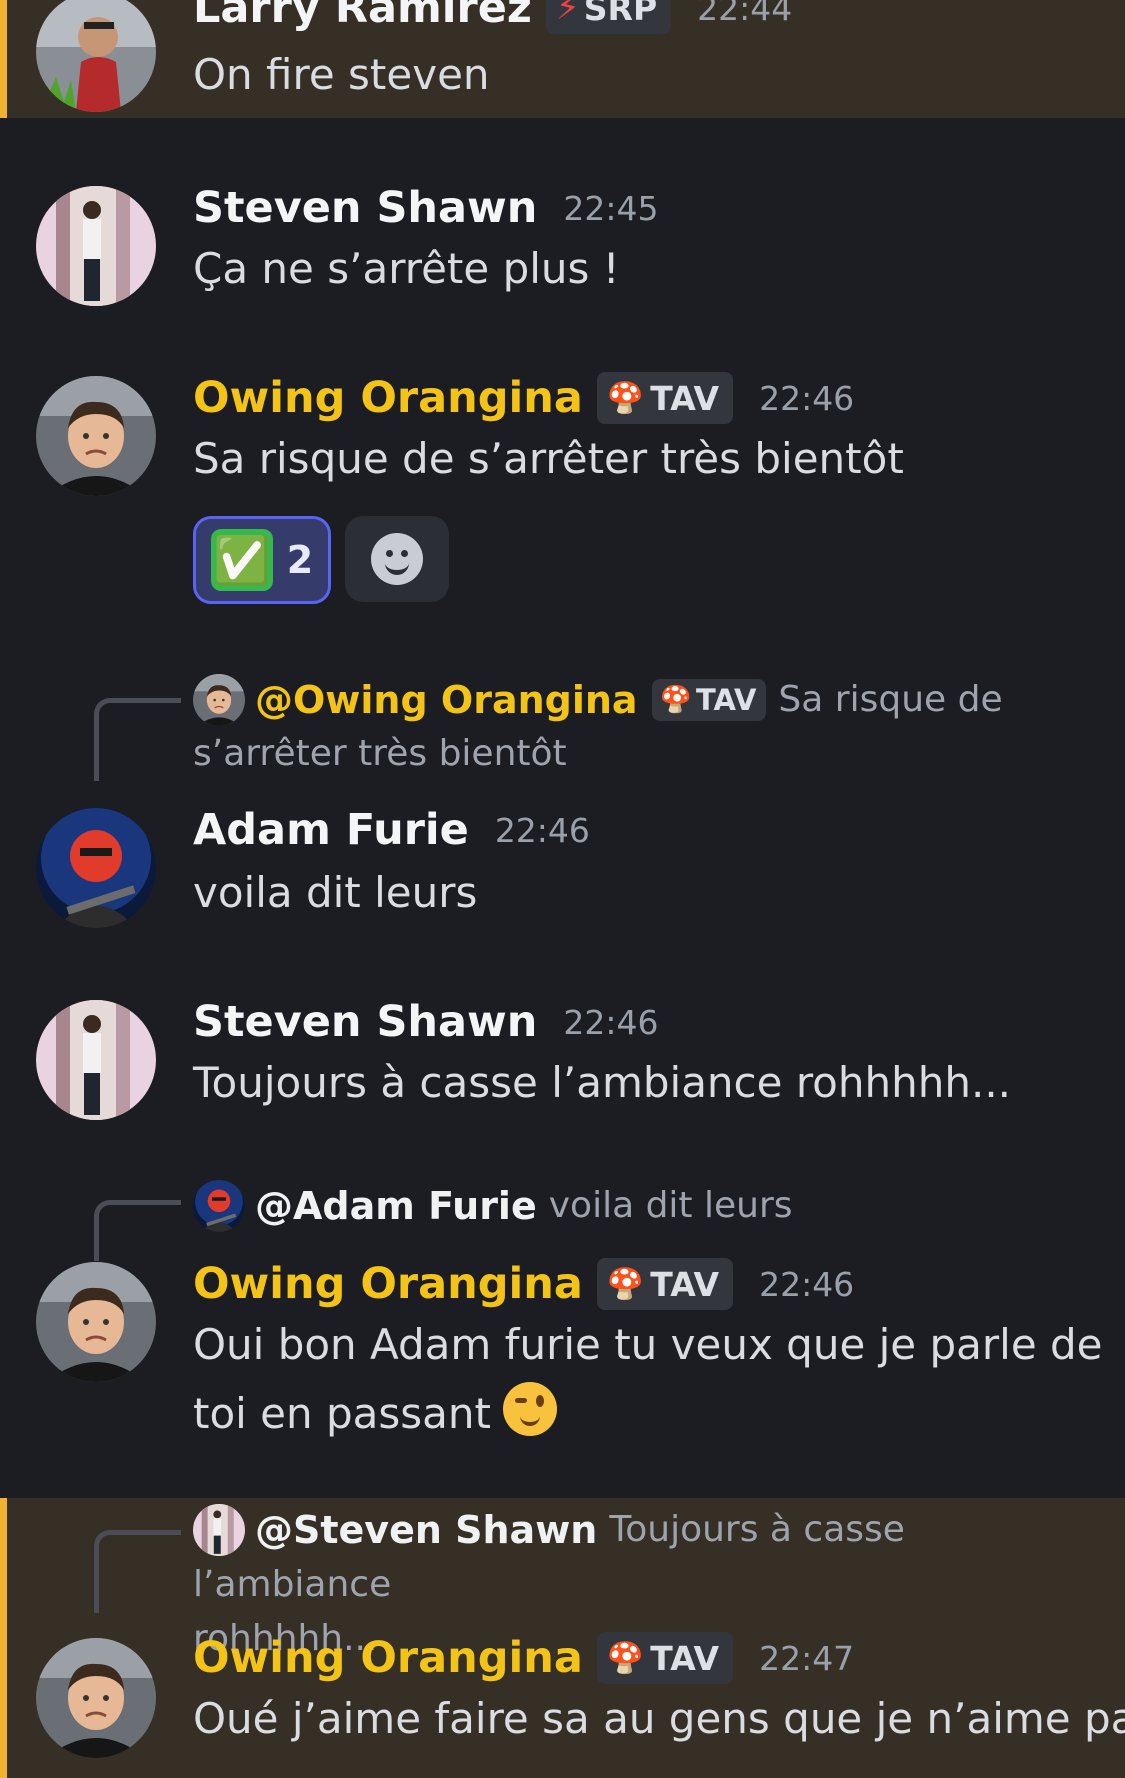 The image size is (1125, 1778). Describe the element at coordinates (380, 753) in the screenshot. I see `reply-text-continued: s’arrêter très bientôt` at that location.